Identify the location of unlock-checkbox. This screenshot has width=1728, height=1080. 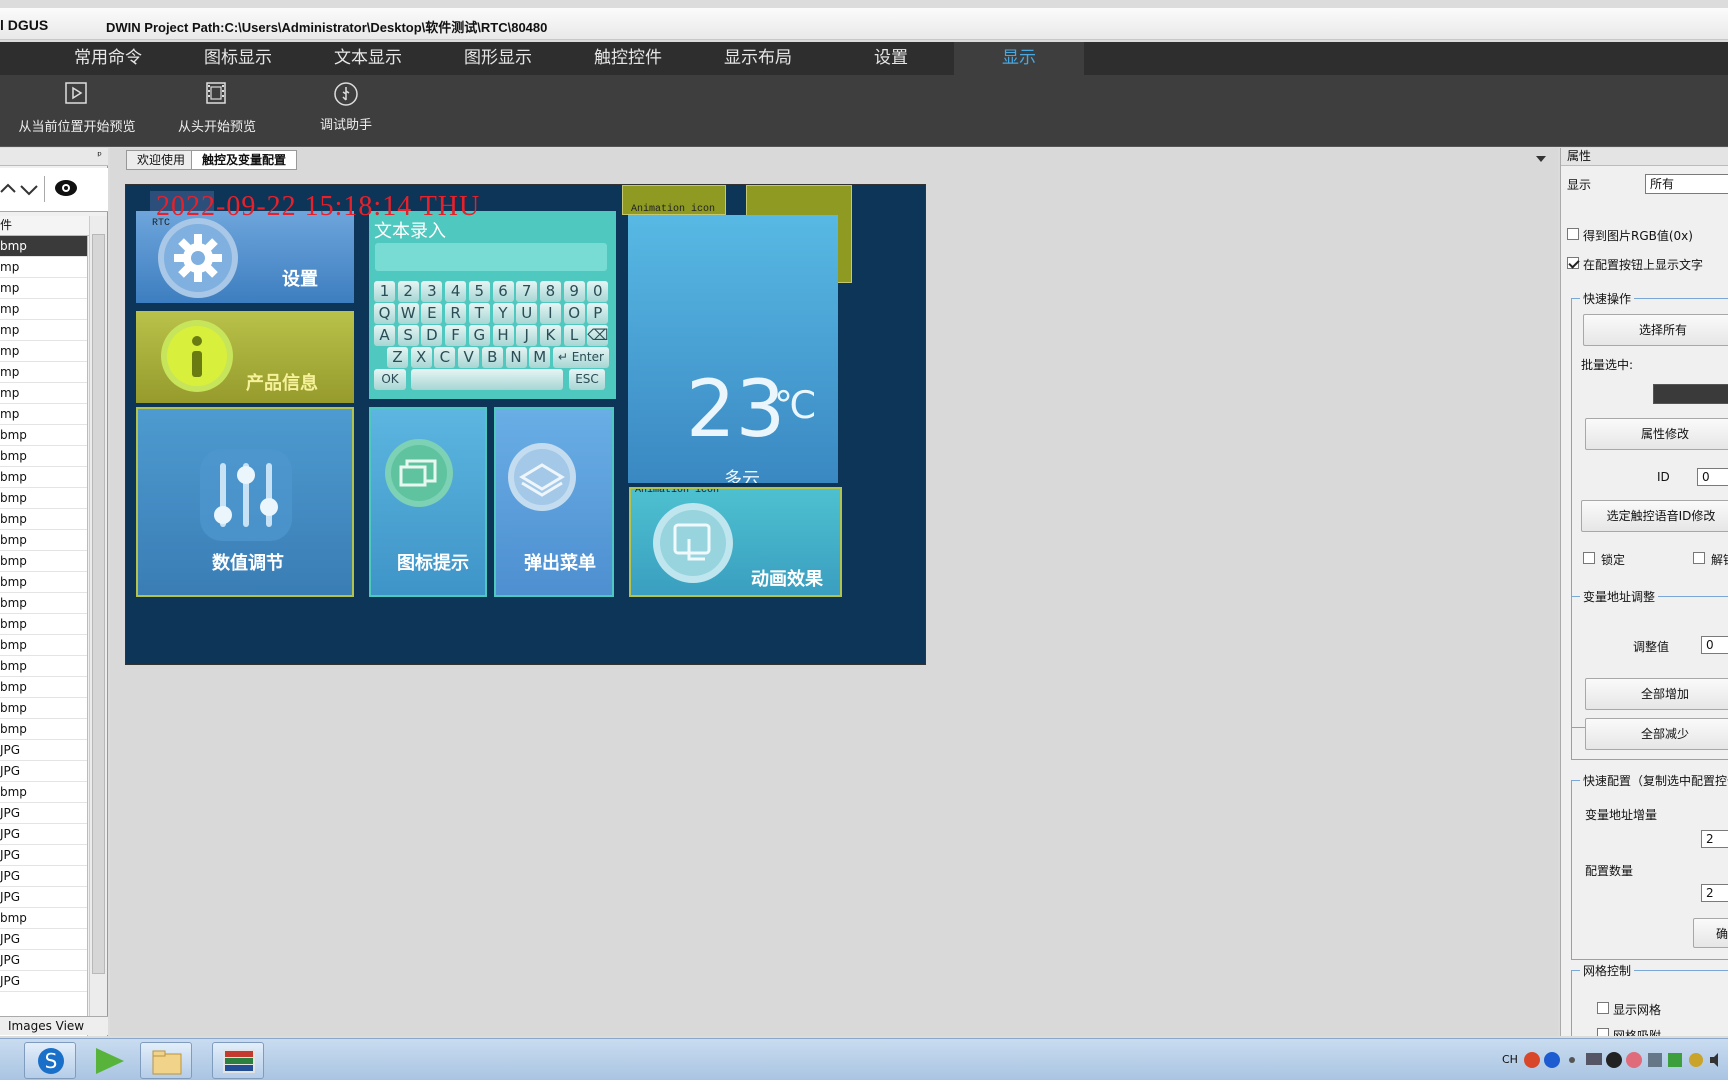
(1699, 558).